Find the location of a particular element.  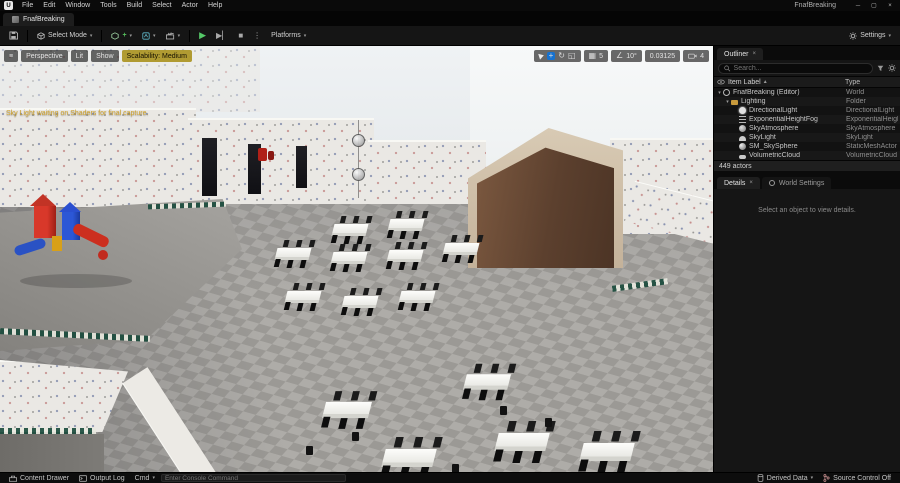

tab-details: Details × is located at coordinates (738, 183).